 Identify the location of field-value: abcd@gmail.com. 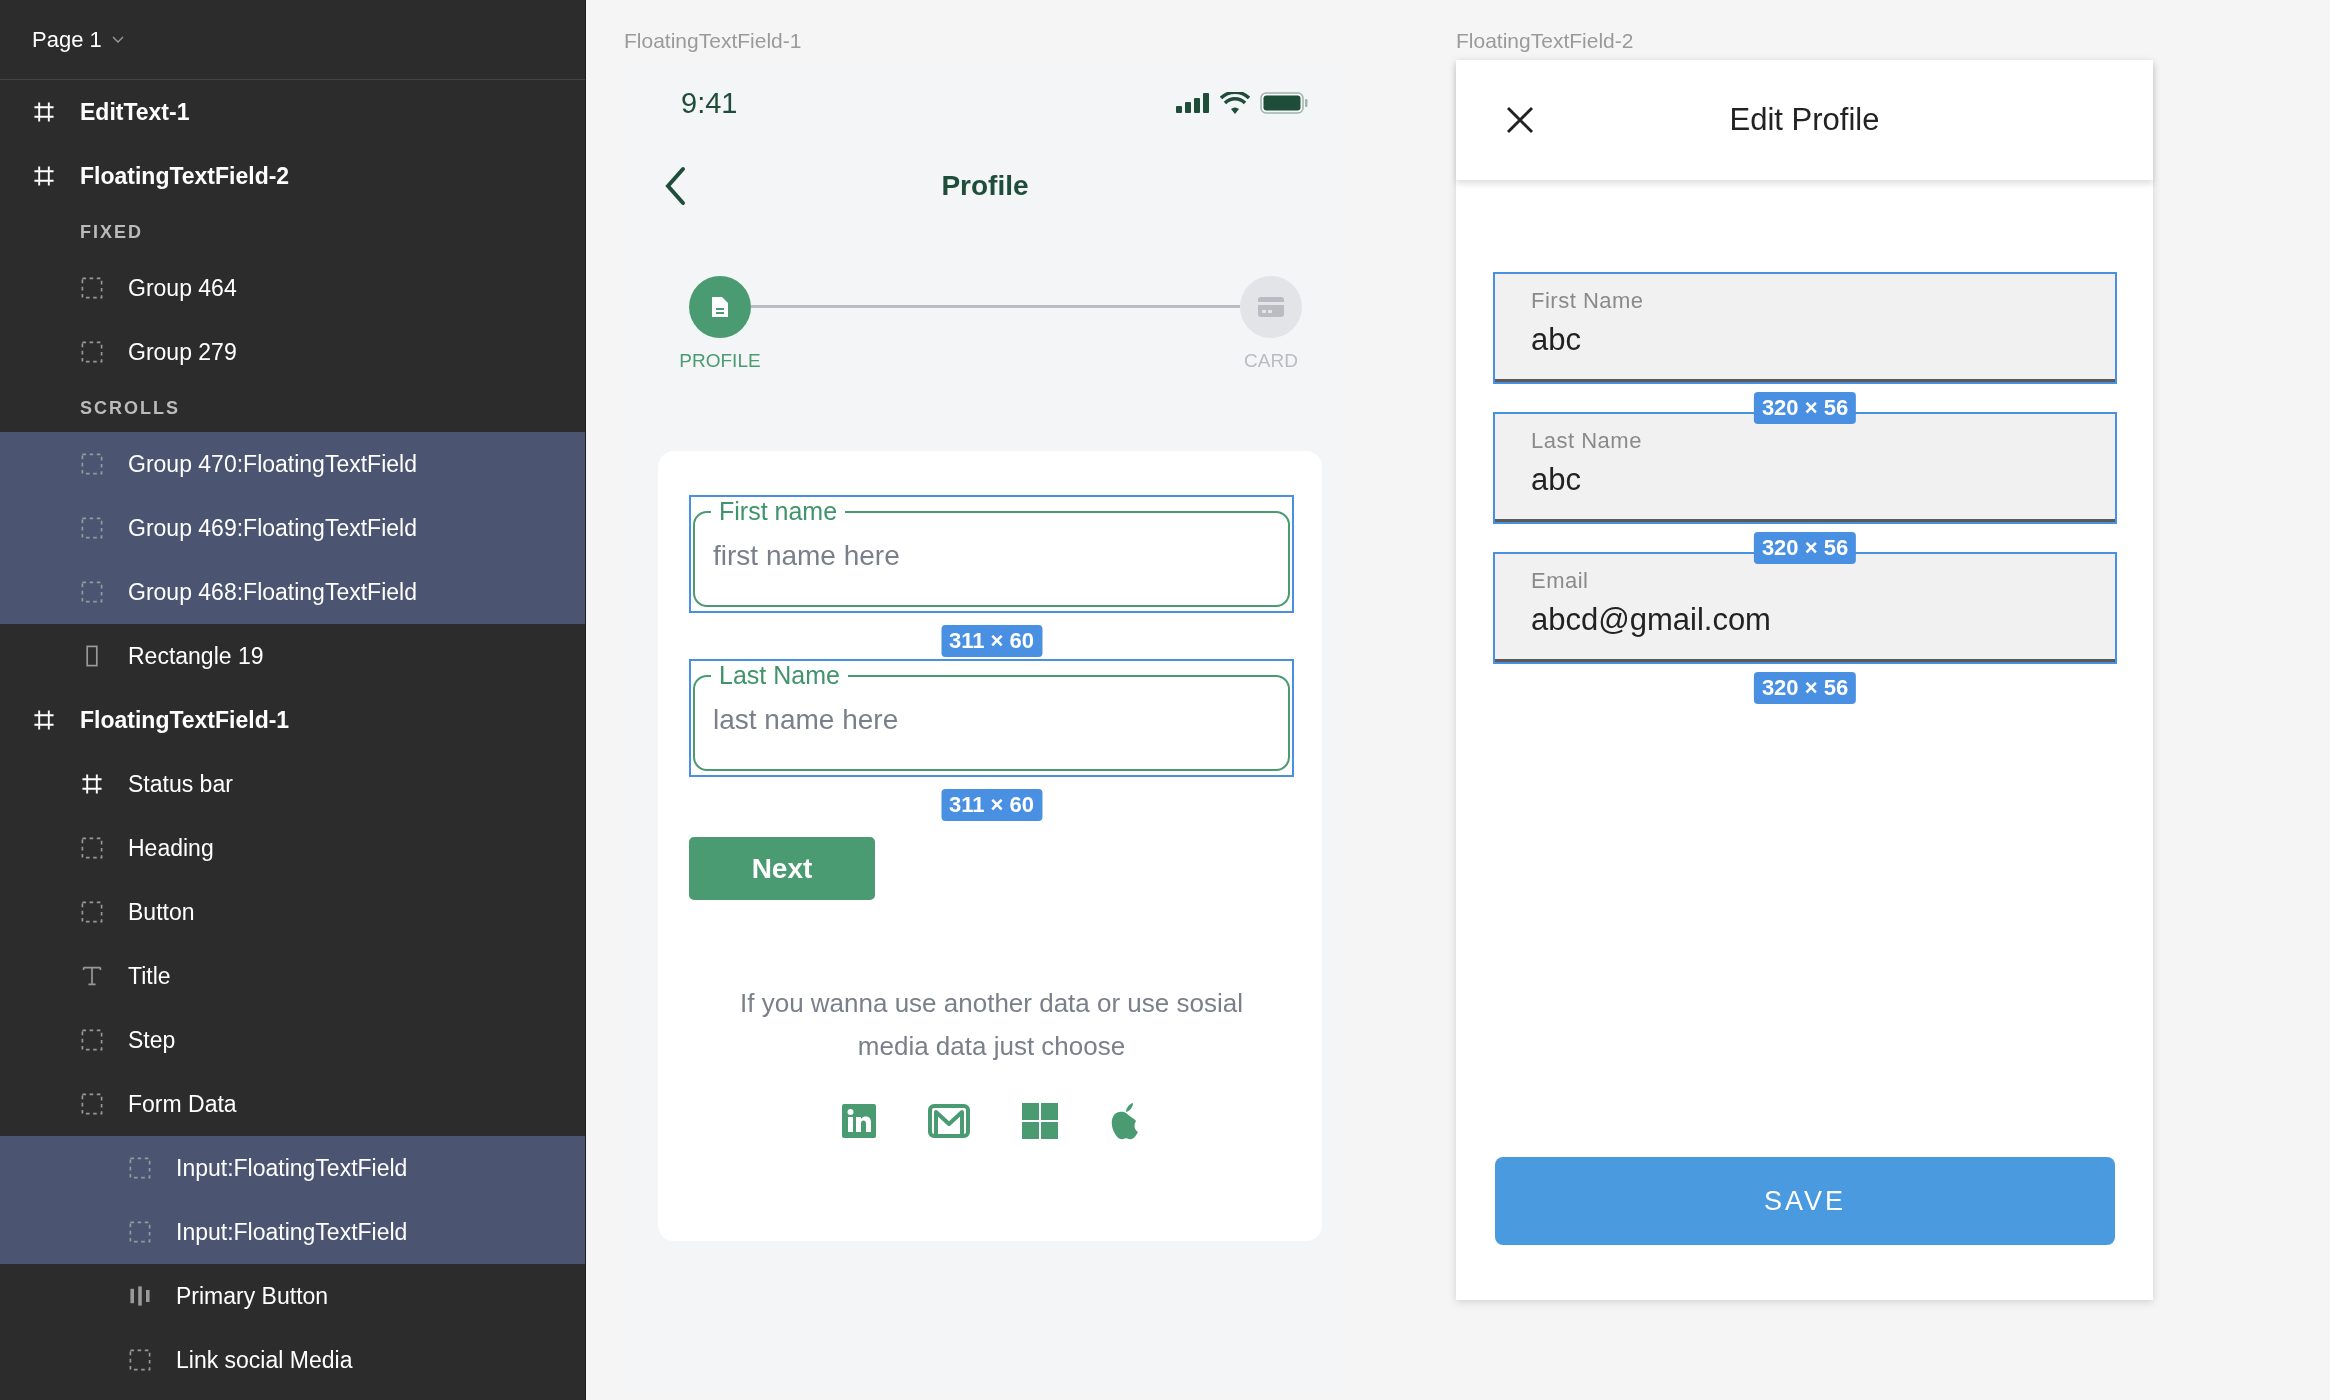
(1651, 620).